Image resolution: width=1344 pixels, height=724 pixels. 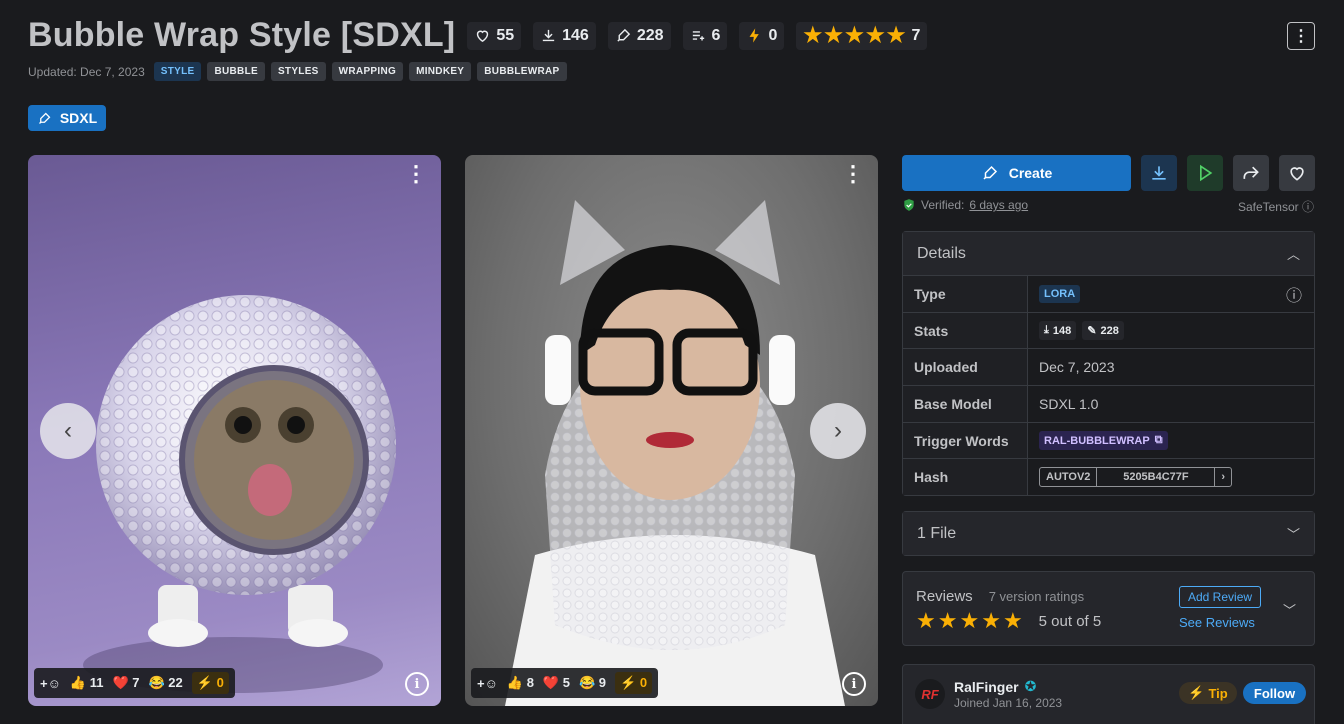 What do you see at coordinates (96, 682) in the screenshot?
I see `thumbs-count: 11` at bounding box center [96, 682].